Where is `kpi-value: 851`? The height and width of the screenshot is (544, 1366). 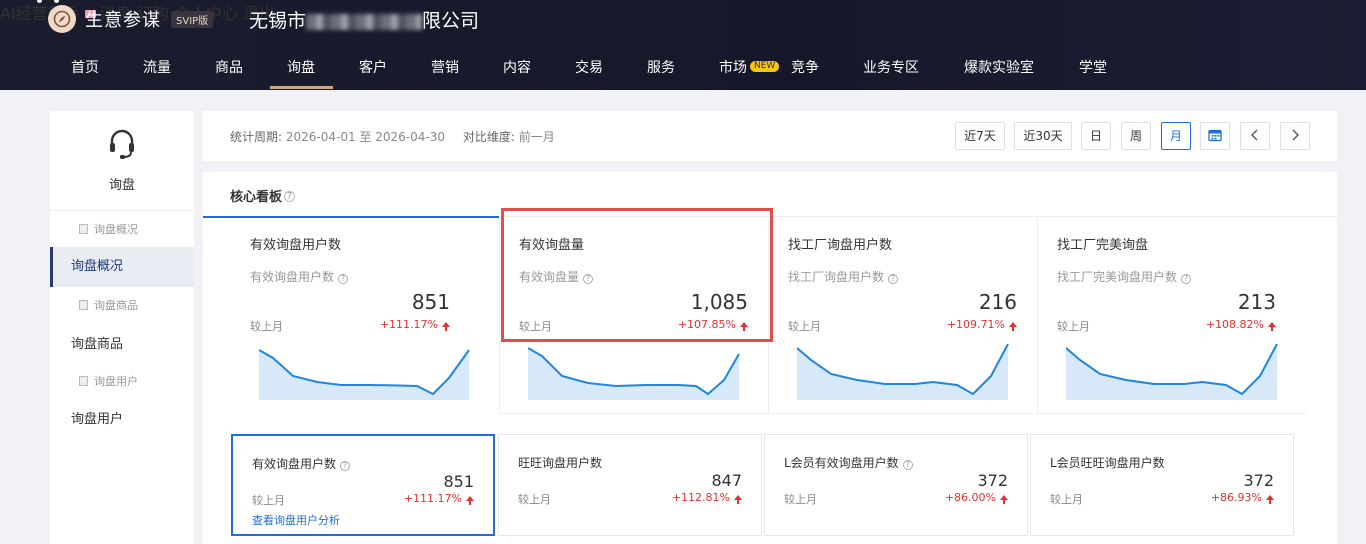 kpi-value: 851 is located at coordinates (430, 302).